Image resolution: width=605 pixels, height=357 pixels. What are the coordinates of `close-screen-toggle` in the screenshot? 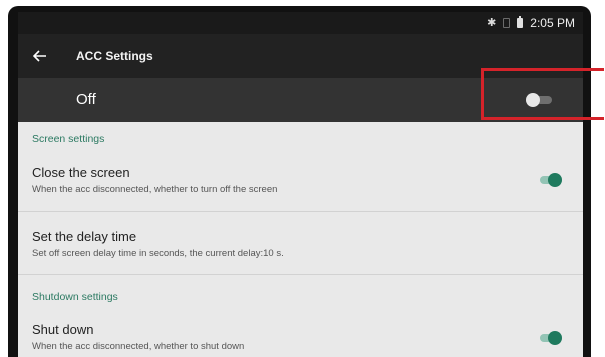 It's located at (549, 180).